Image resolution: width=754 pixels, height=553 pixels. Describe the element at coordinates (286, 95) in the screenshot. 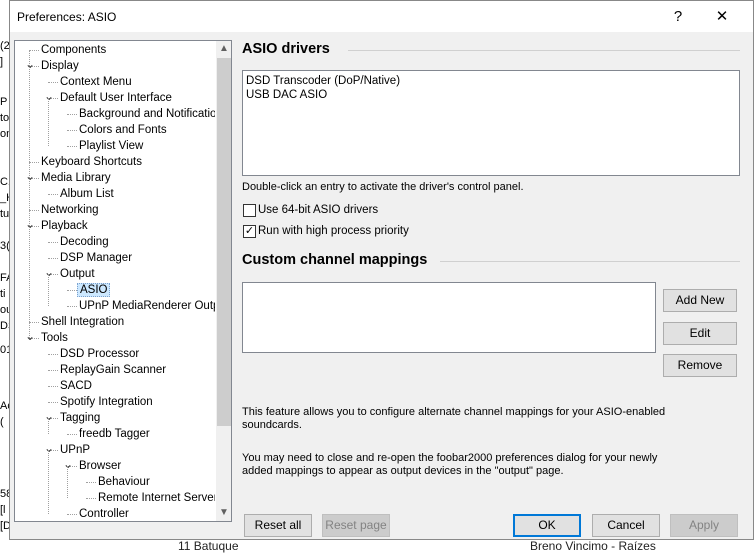

I see `driver-item: USB DAC ASIO` at that location.